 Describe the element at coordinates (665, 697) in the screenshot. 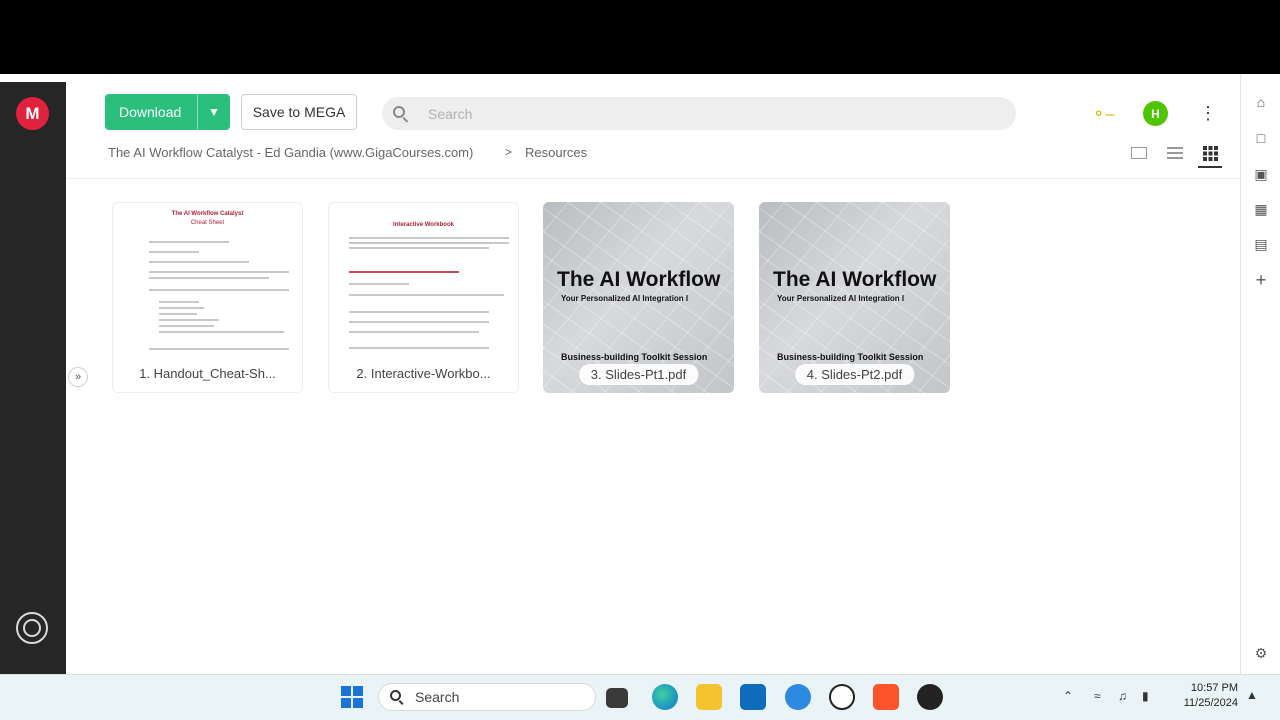

I see `edge-browser-icon` at that location.